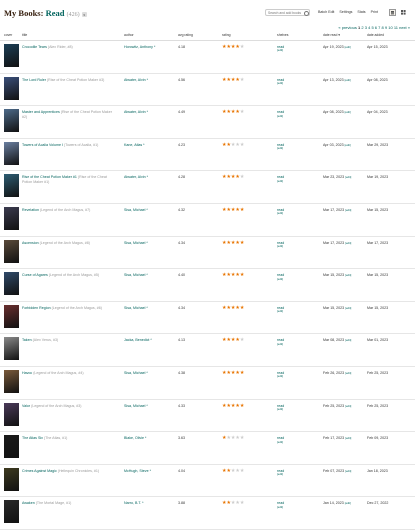 The width and height of the screenshot is (415, 530). Describe the element at coordinates (375, 35) in the screenshot. I see `col-date-added: date added` at that location.